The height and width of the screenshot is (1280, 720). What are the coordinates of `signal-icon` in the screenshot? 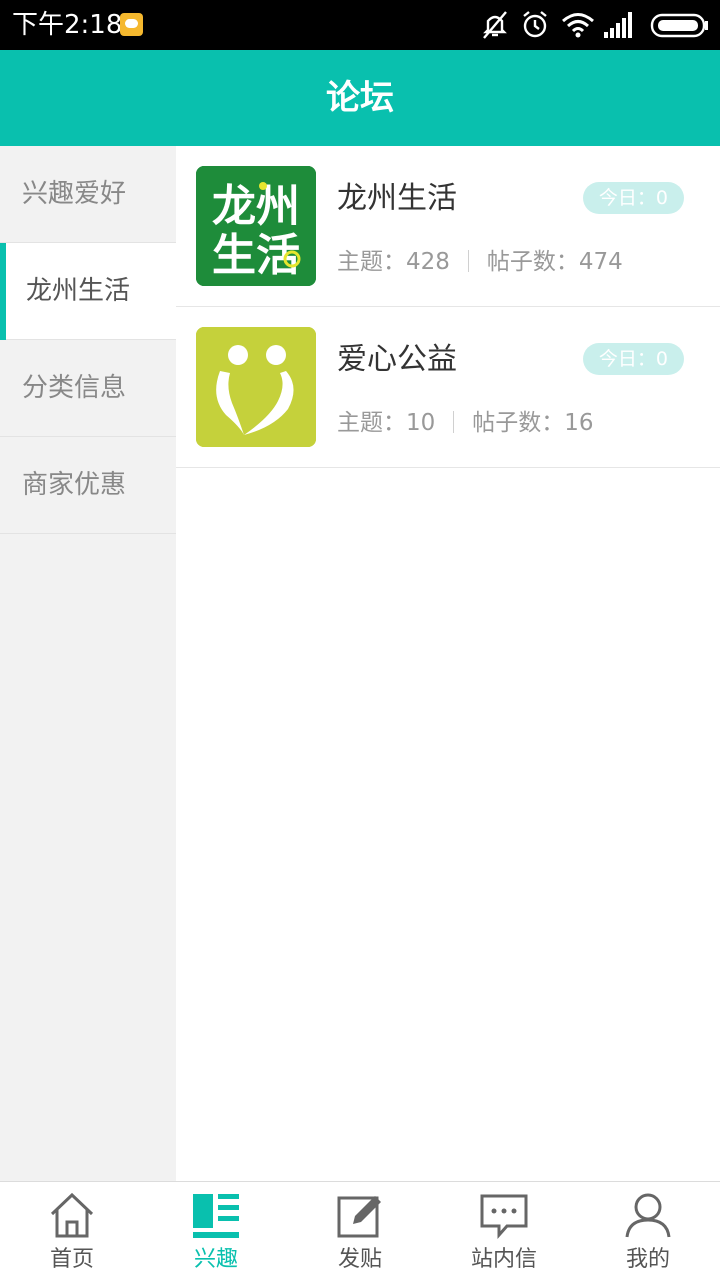 It's located at (618, 25).